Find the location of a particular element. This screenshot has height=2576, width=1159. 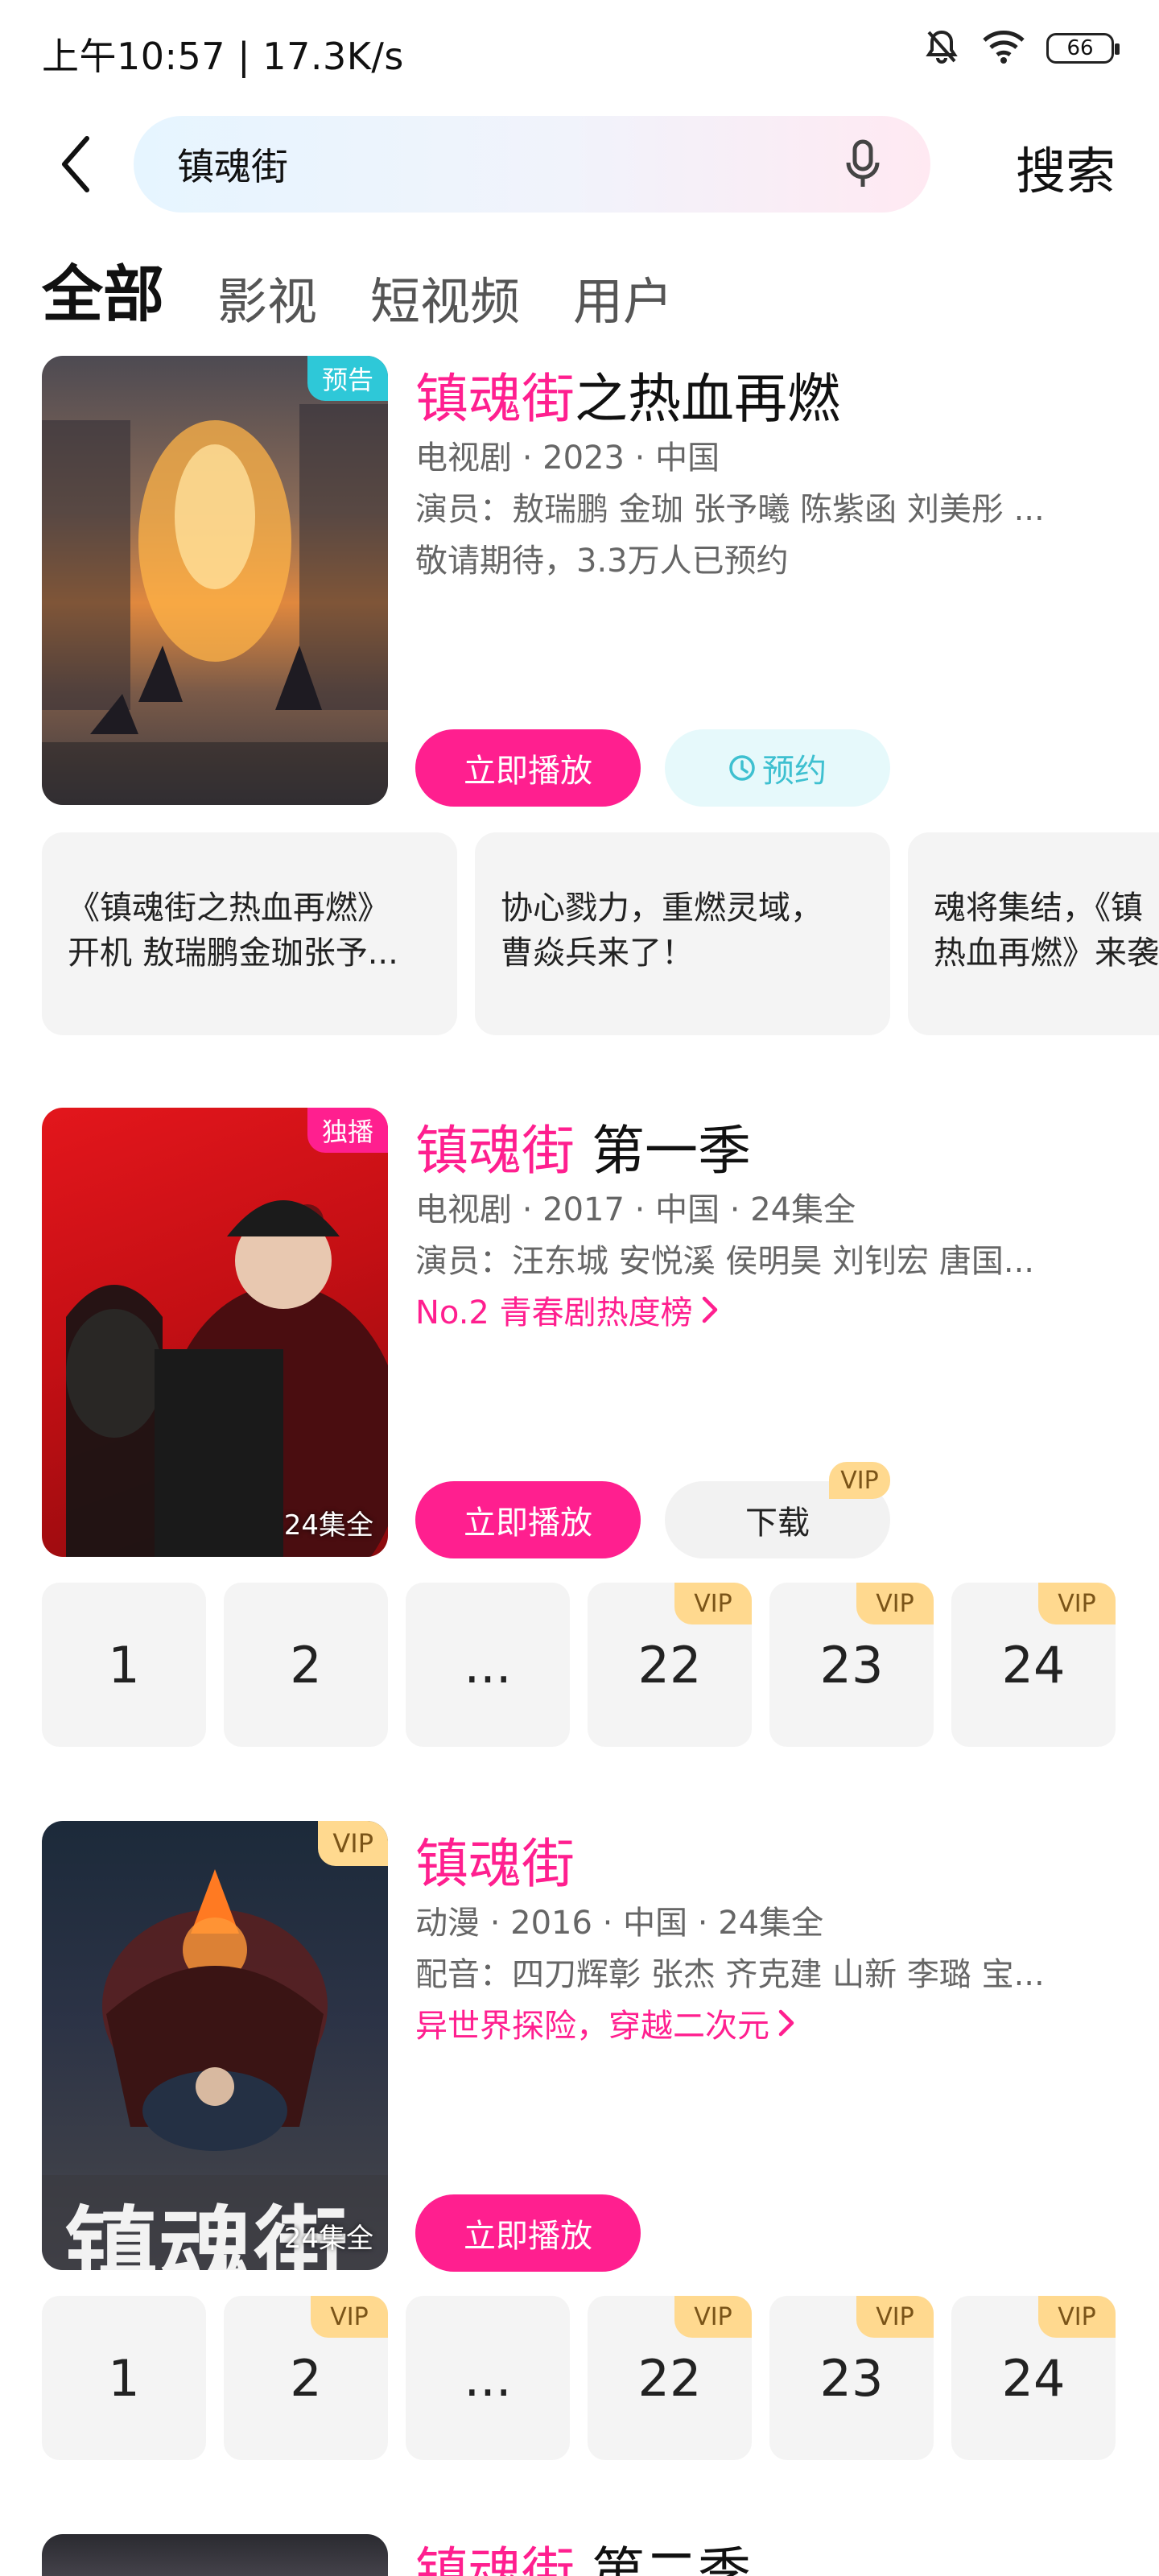

tagline-link: 异世界探险，穿越二次元 is located at coordinates (605, 2023).